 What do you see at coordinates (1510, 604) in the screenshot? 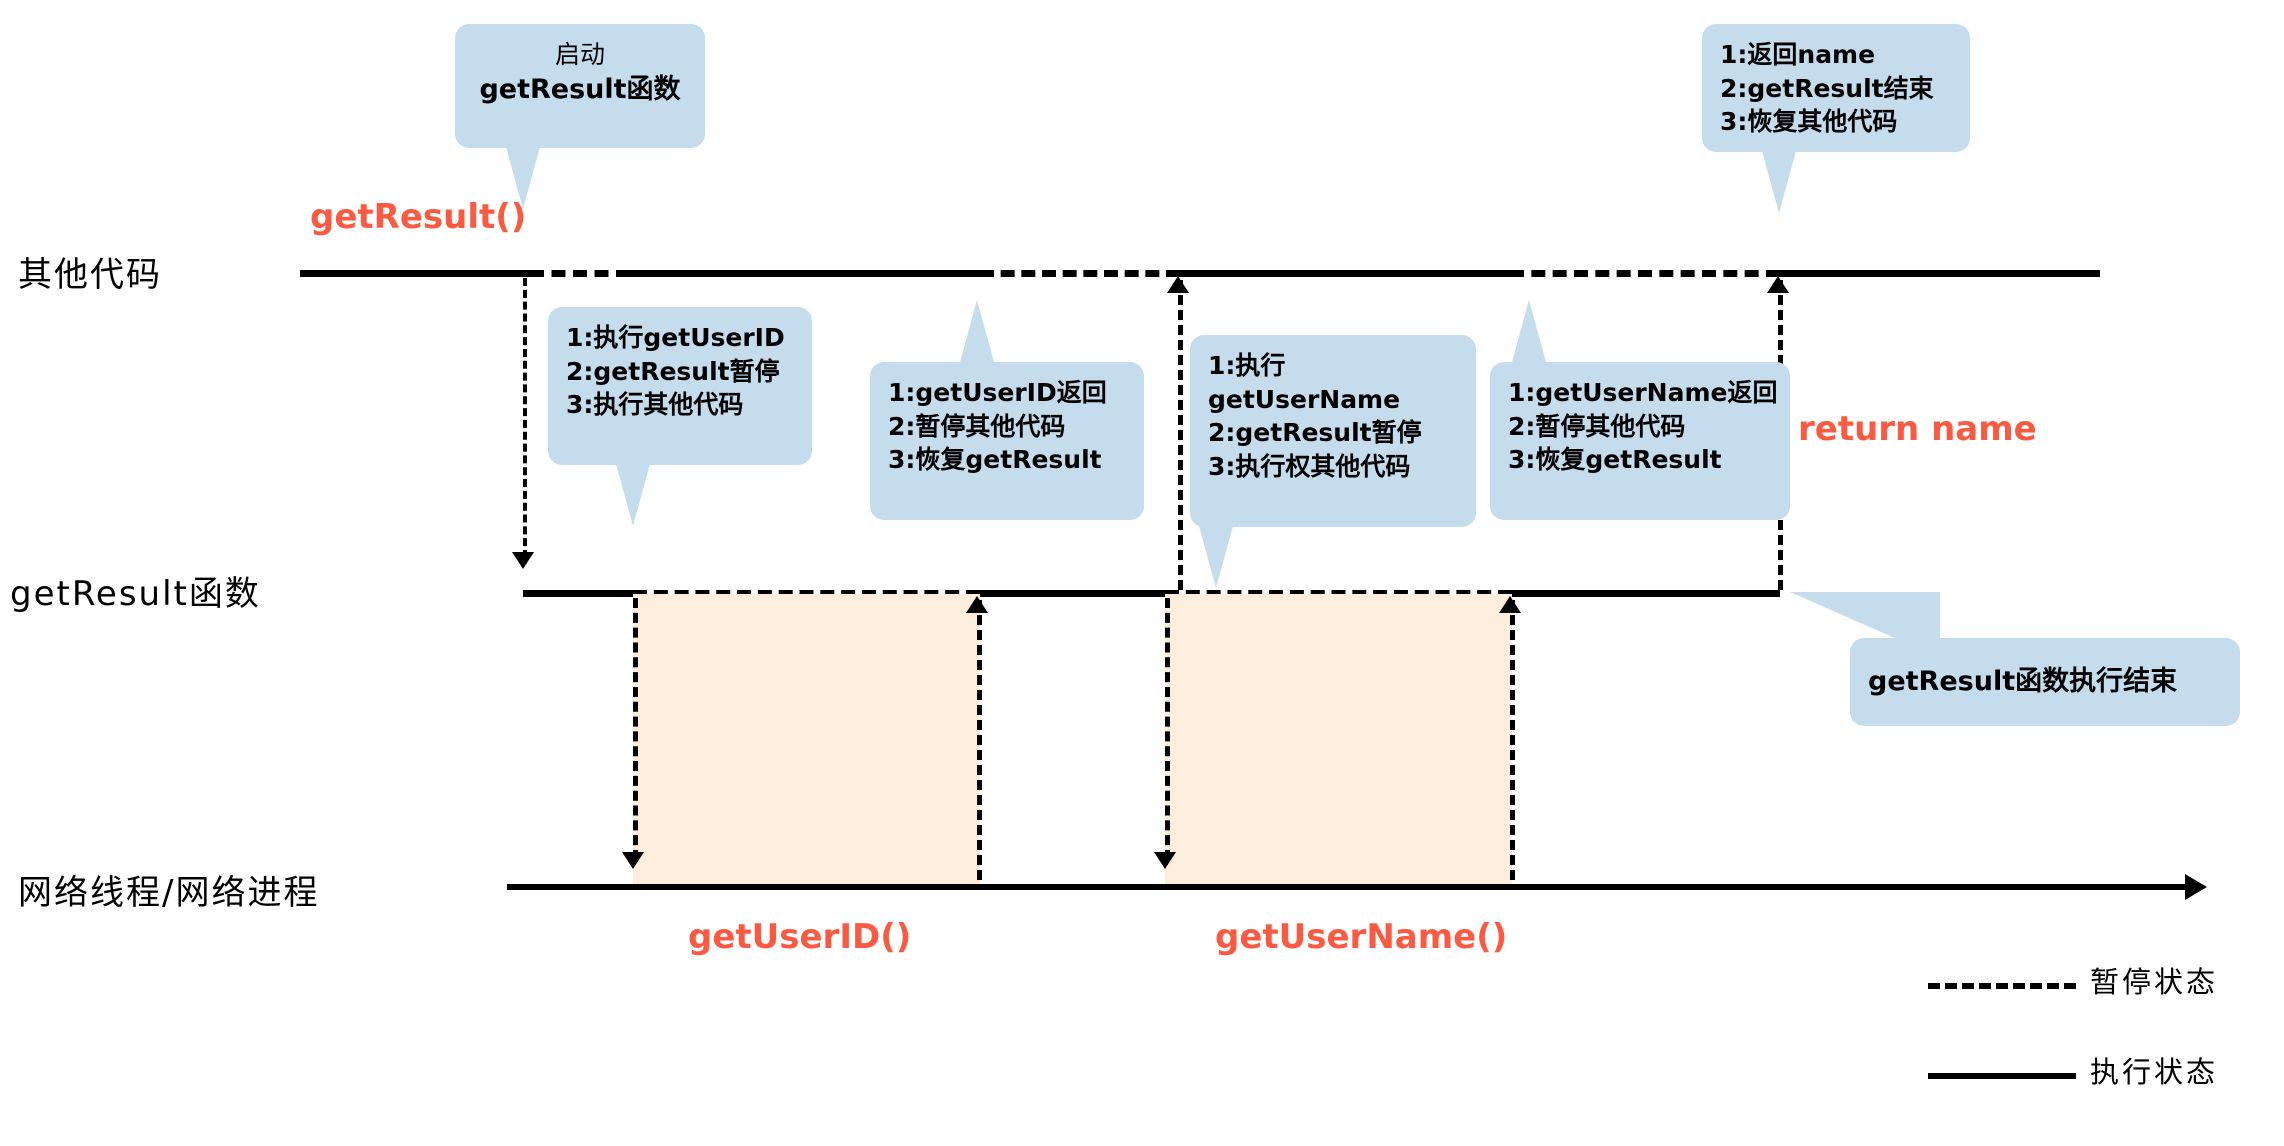
I see `connector-return-get-user-name-arrow-icon` at bounding box center [1510, 604].